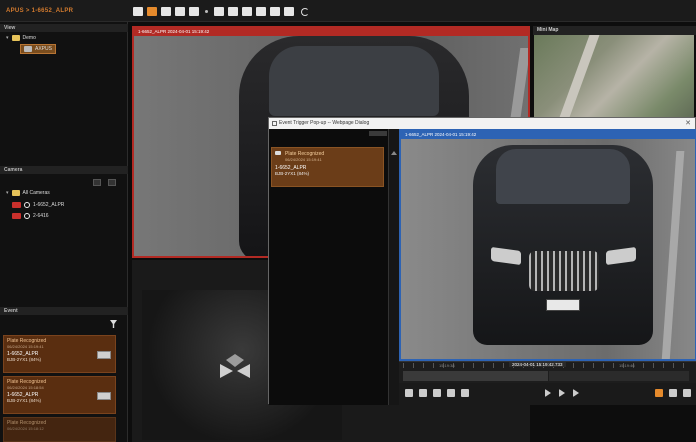 Image resolution: width=696 pixels, height=442 pixels. I want to click on timeline-recorded-segment, so click(475, 376).